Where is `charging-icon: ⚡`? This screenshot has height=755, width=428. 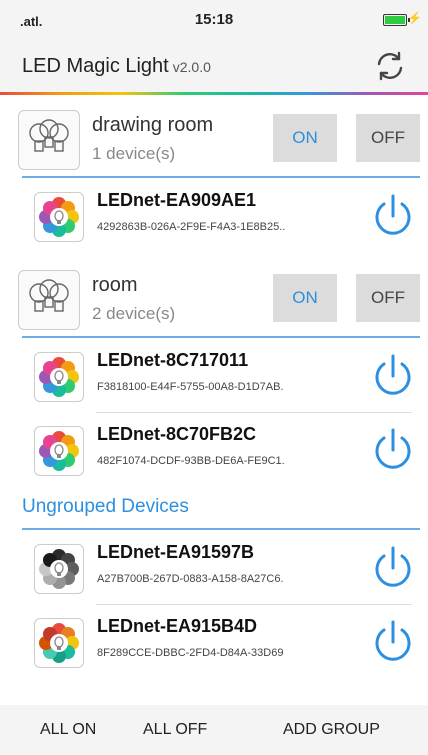
charging-icon: ⚡ is located at coordinates (414, 18).